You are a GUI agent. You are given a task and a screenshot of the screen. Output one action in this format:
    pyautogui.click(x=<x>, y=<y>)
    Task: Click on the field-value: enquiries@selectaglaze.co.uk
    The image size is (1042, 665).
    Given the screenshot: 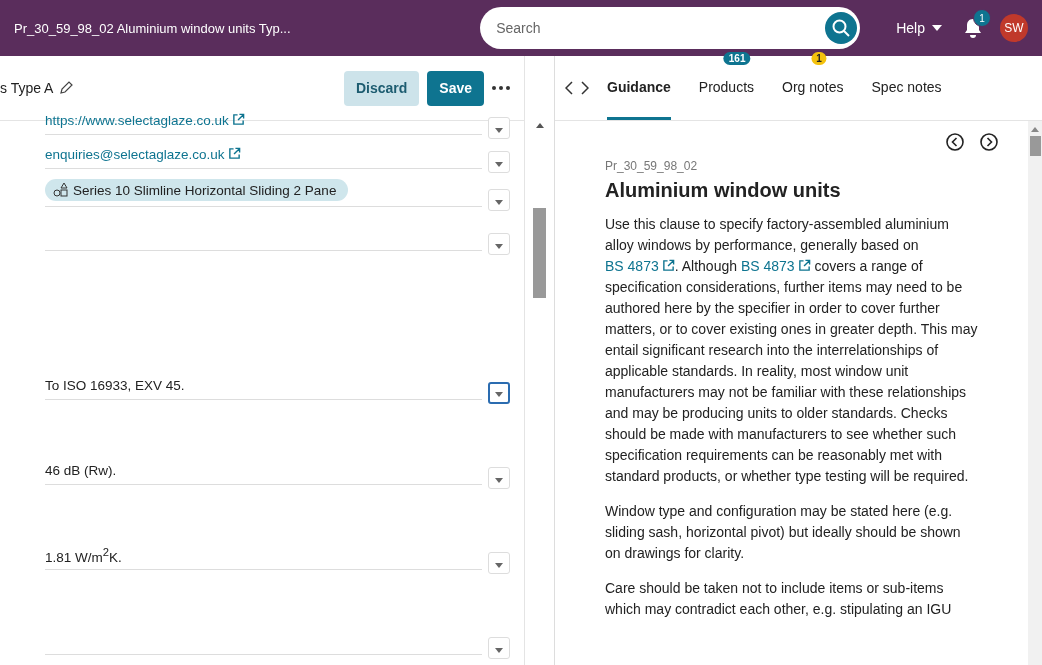 What is the action you would take?
    pyautogui.click(x=264, y=157)
    